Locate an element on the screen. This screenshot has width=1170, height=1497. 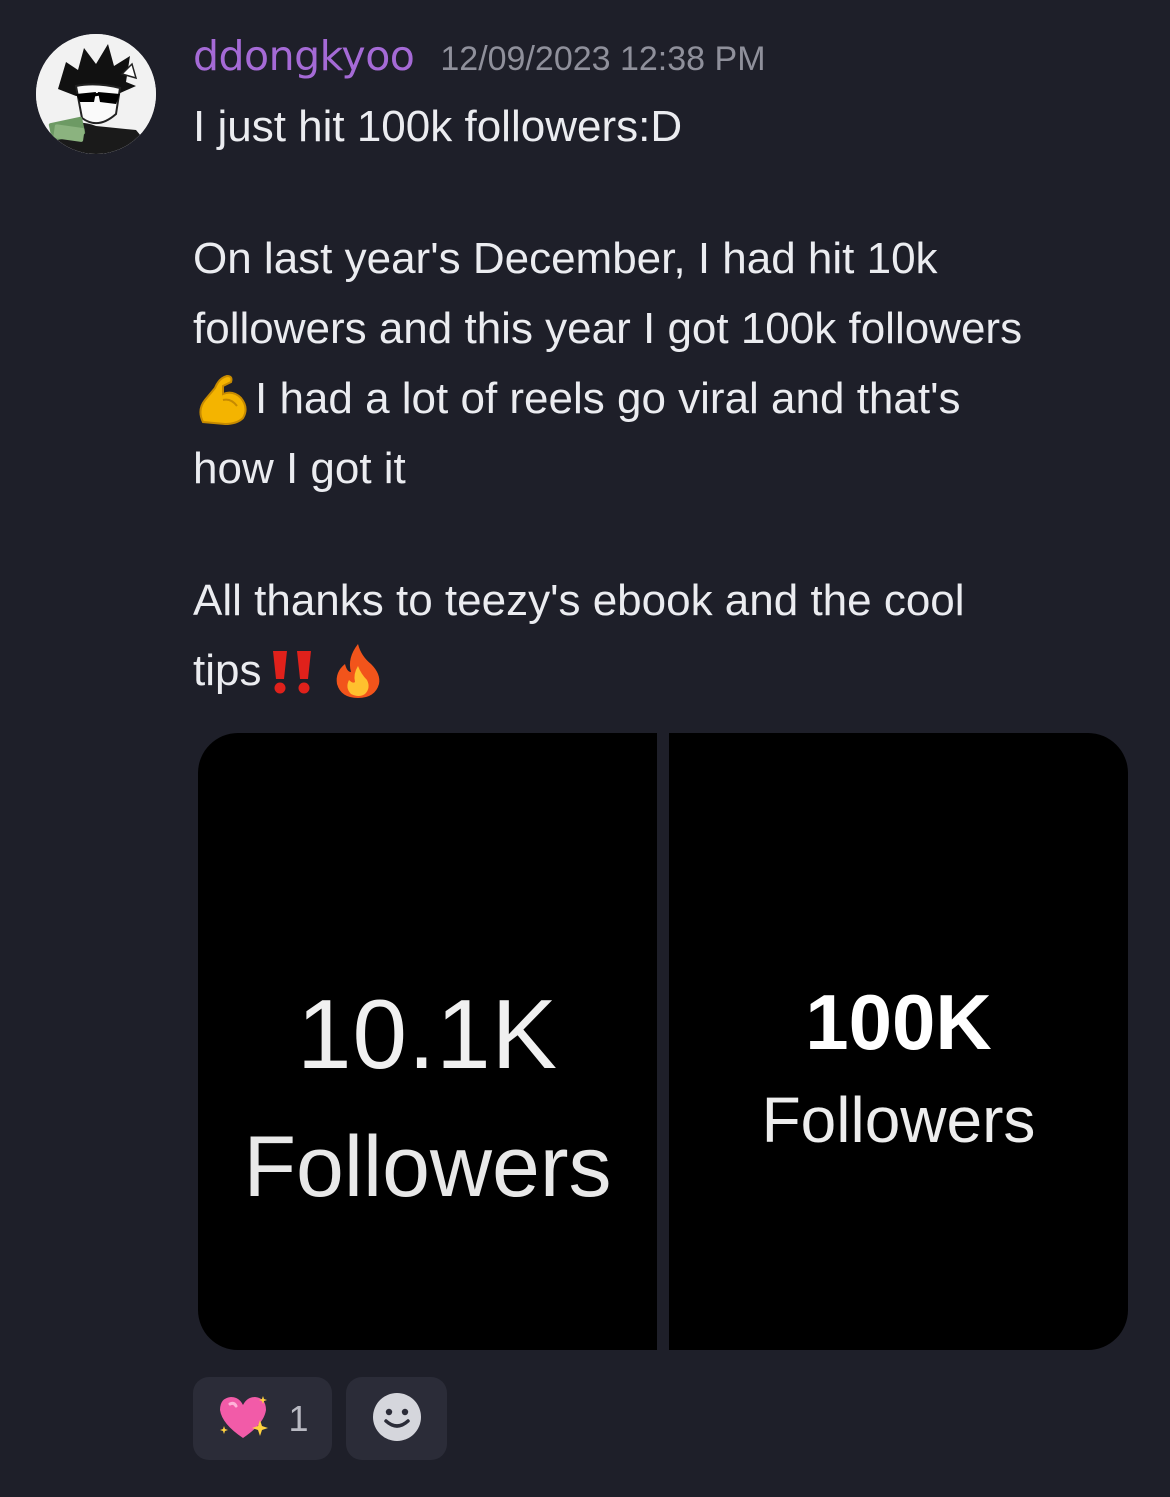
reaction-sparkling-heart: 1 is located at coordinates (262, 1418).